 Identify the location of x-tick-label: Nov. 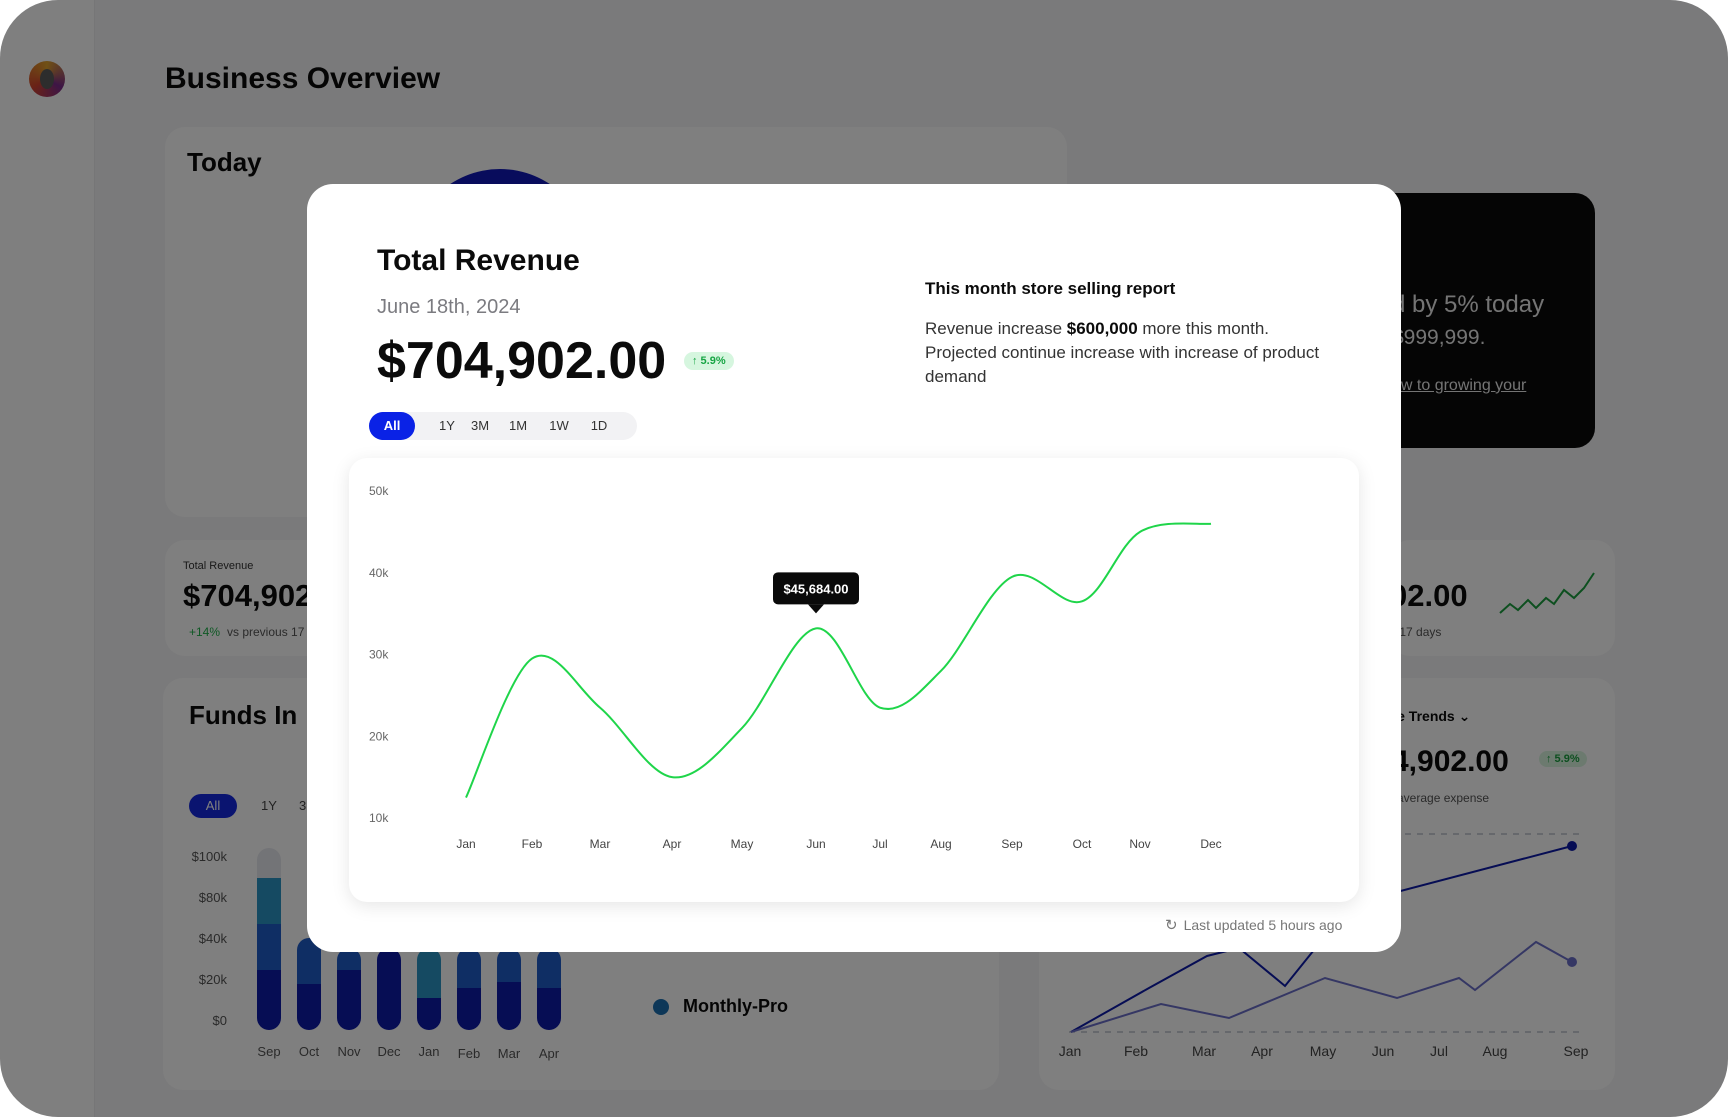
(1139, 844).